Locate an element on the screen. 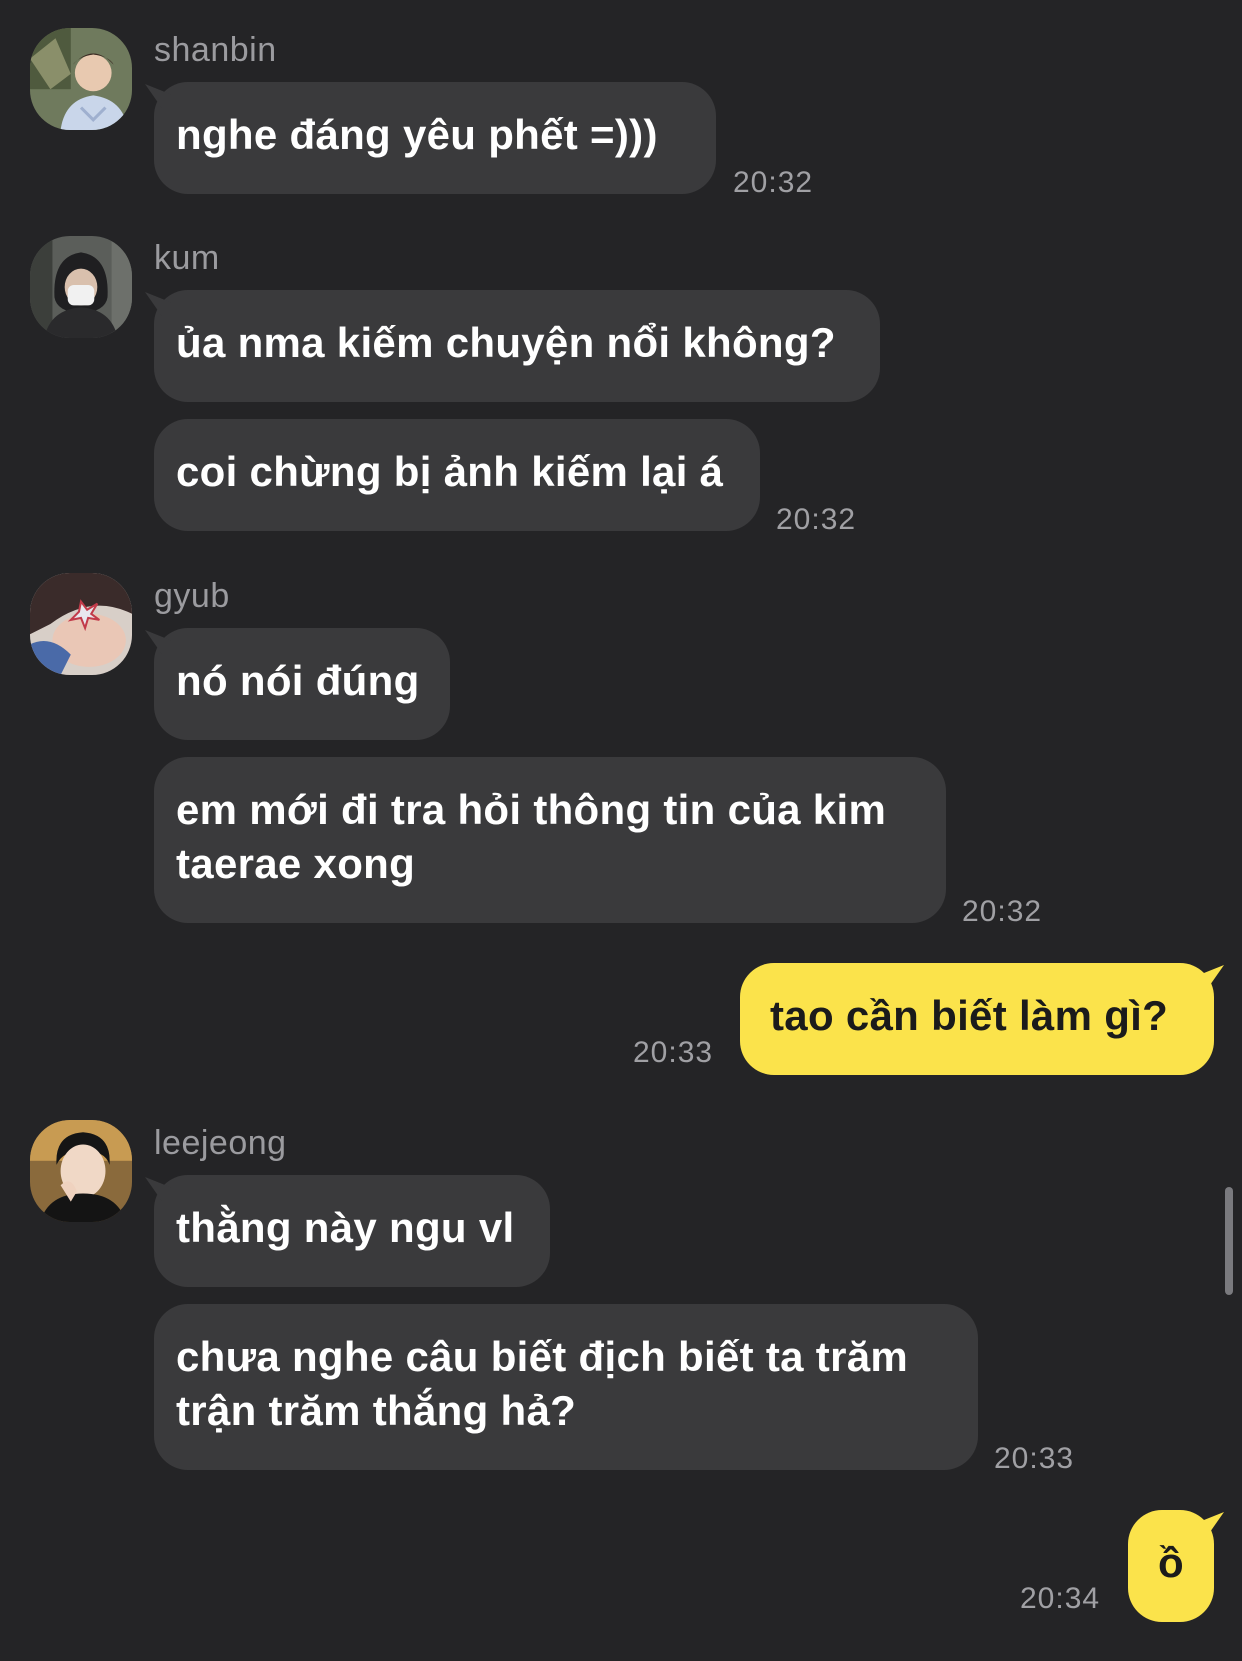 This screenshot has width=1242, height=1661. message-text: tao cần biết làm gì? is located at coordinates (969, 1015).